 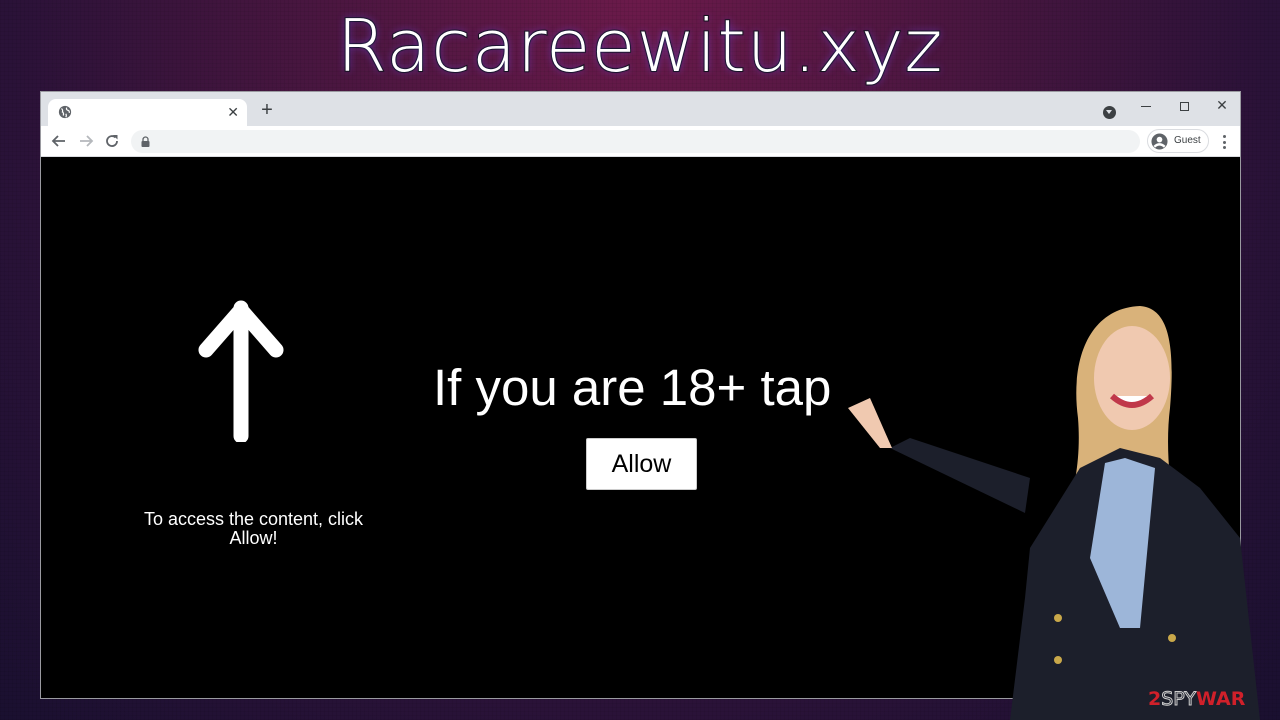 What do you see at coordinates (1132, 378) in the screenshot?
I see `face-shape` at bounding box center [1132, 378].